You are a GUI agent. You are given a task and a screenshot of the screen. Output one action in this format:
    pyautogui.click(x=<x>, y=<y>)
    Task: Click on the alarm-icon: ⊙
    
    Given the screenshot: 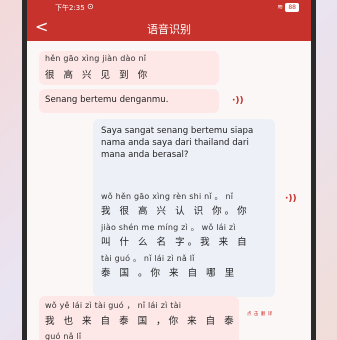 What is the action you would take?
    pyautogui.click(x=90, y=6)
    